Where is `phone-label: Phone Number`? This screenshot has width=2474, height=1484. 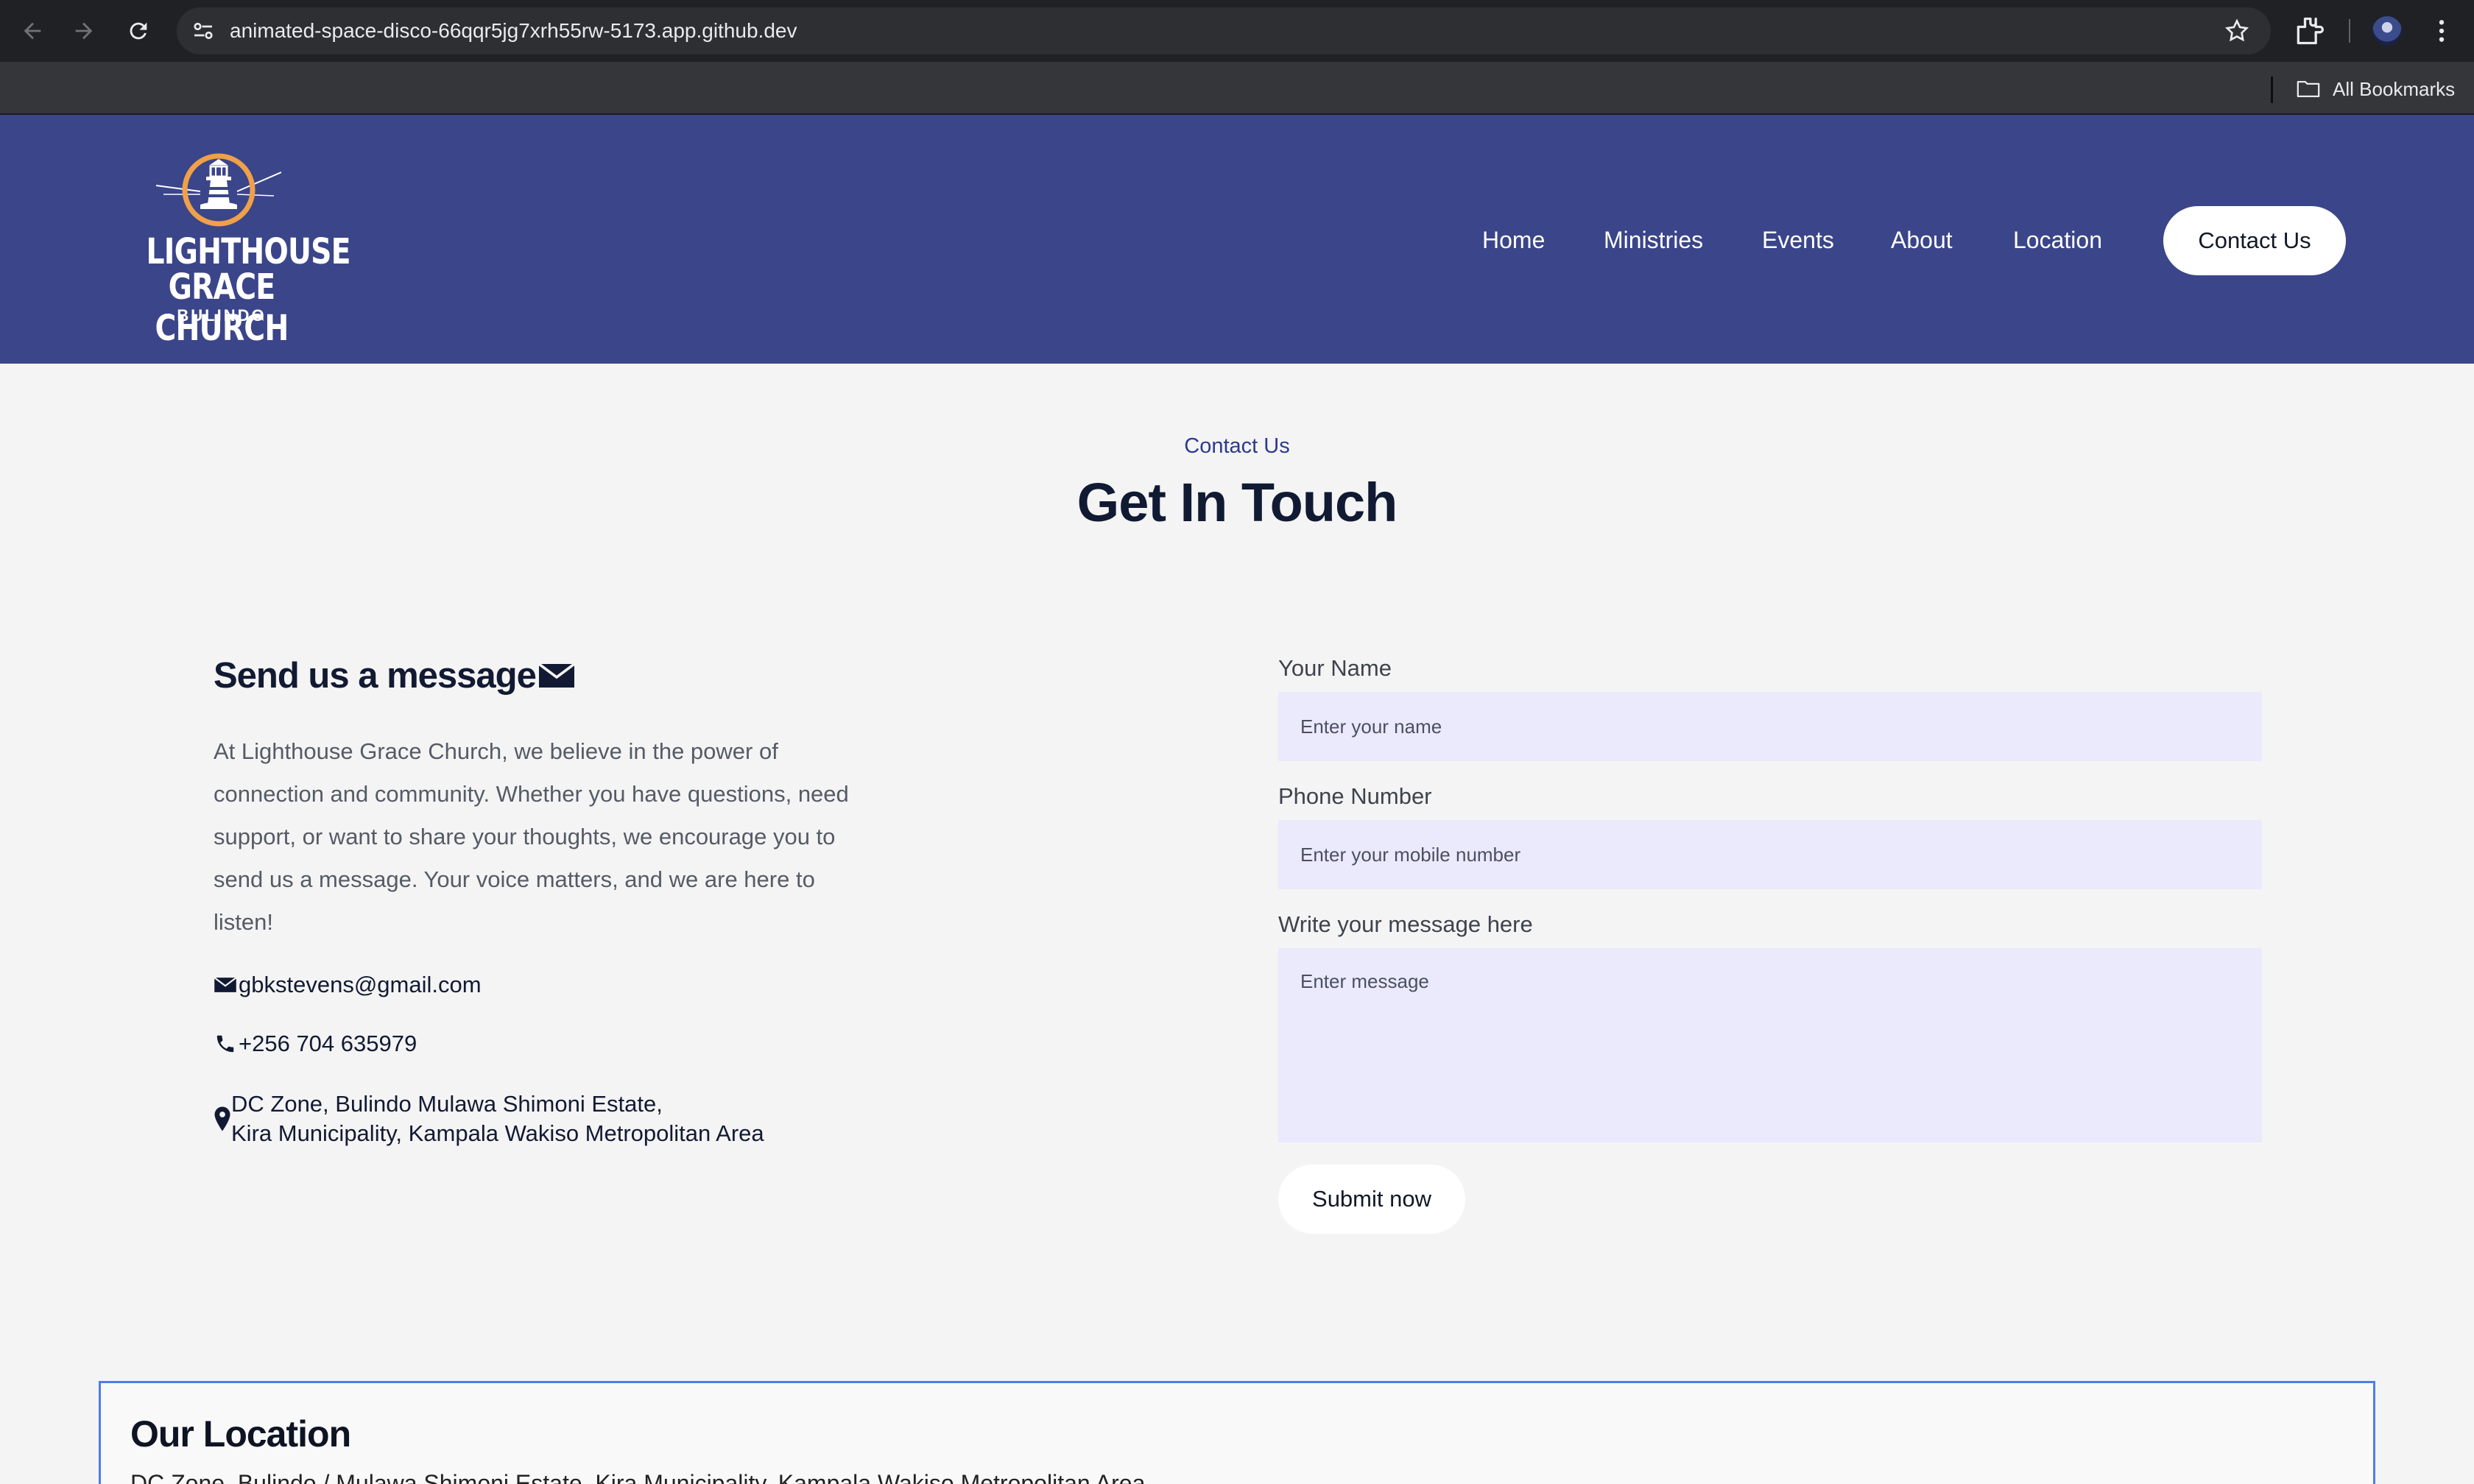
phone-label: Phone Number is located at coordinates (1355, 796).